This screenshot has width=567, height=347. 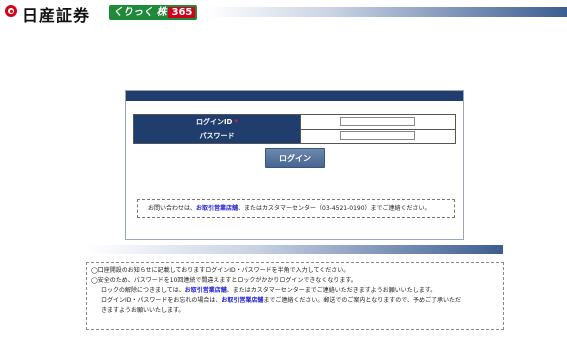 What do you see at coordinates (334, 208) in the screenshot?
I see `contact-suffix: 、またはカスタマーセンター（03-4521-0190）までご連絡ください。` at bounding box center [334, 208].